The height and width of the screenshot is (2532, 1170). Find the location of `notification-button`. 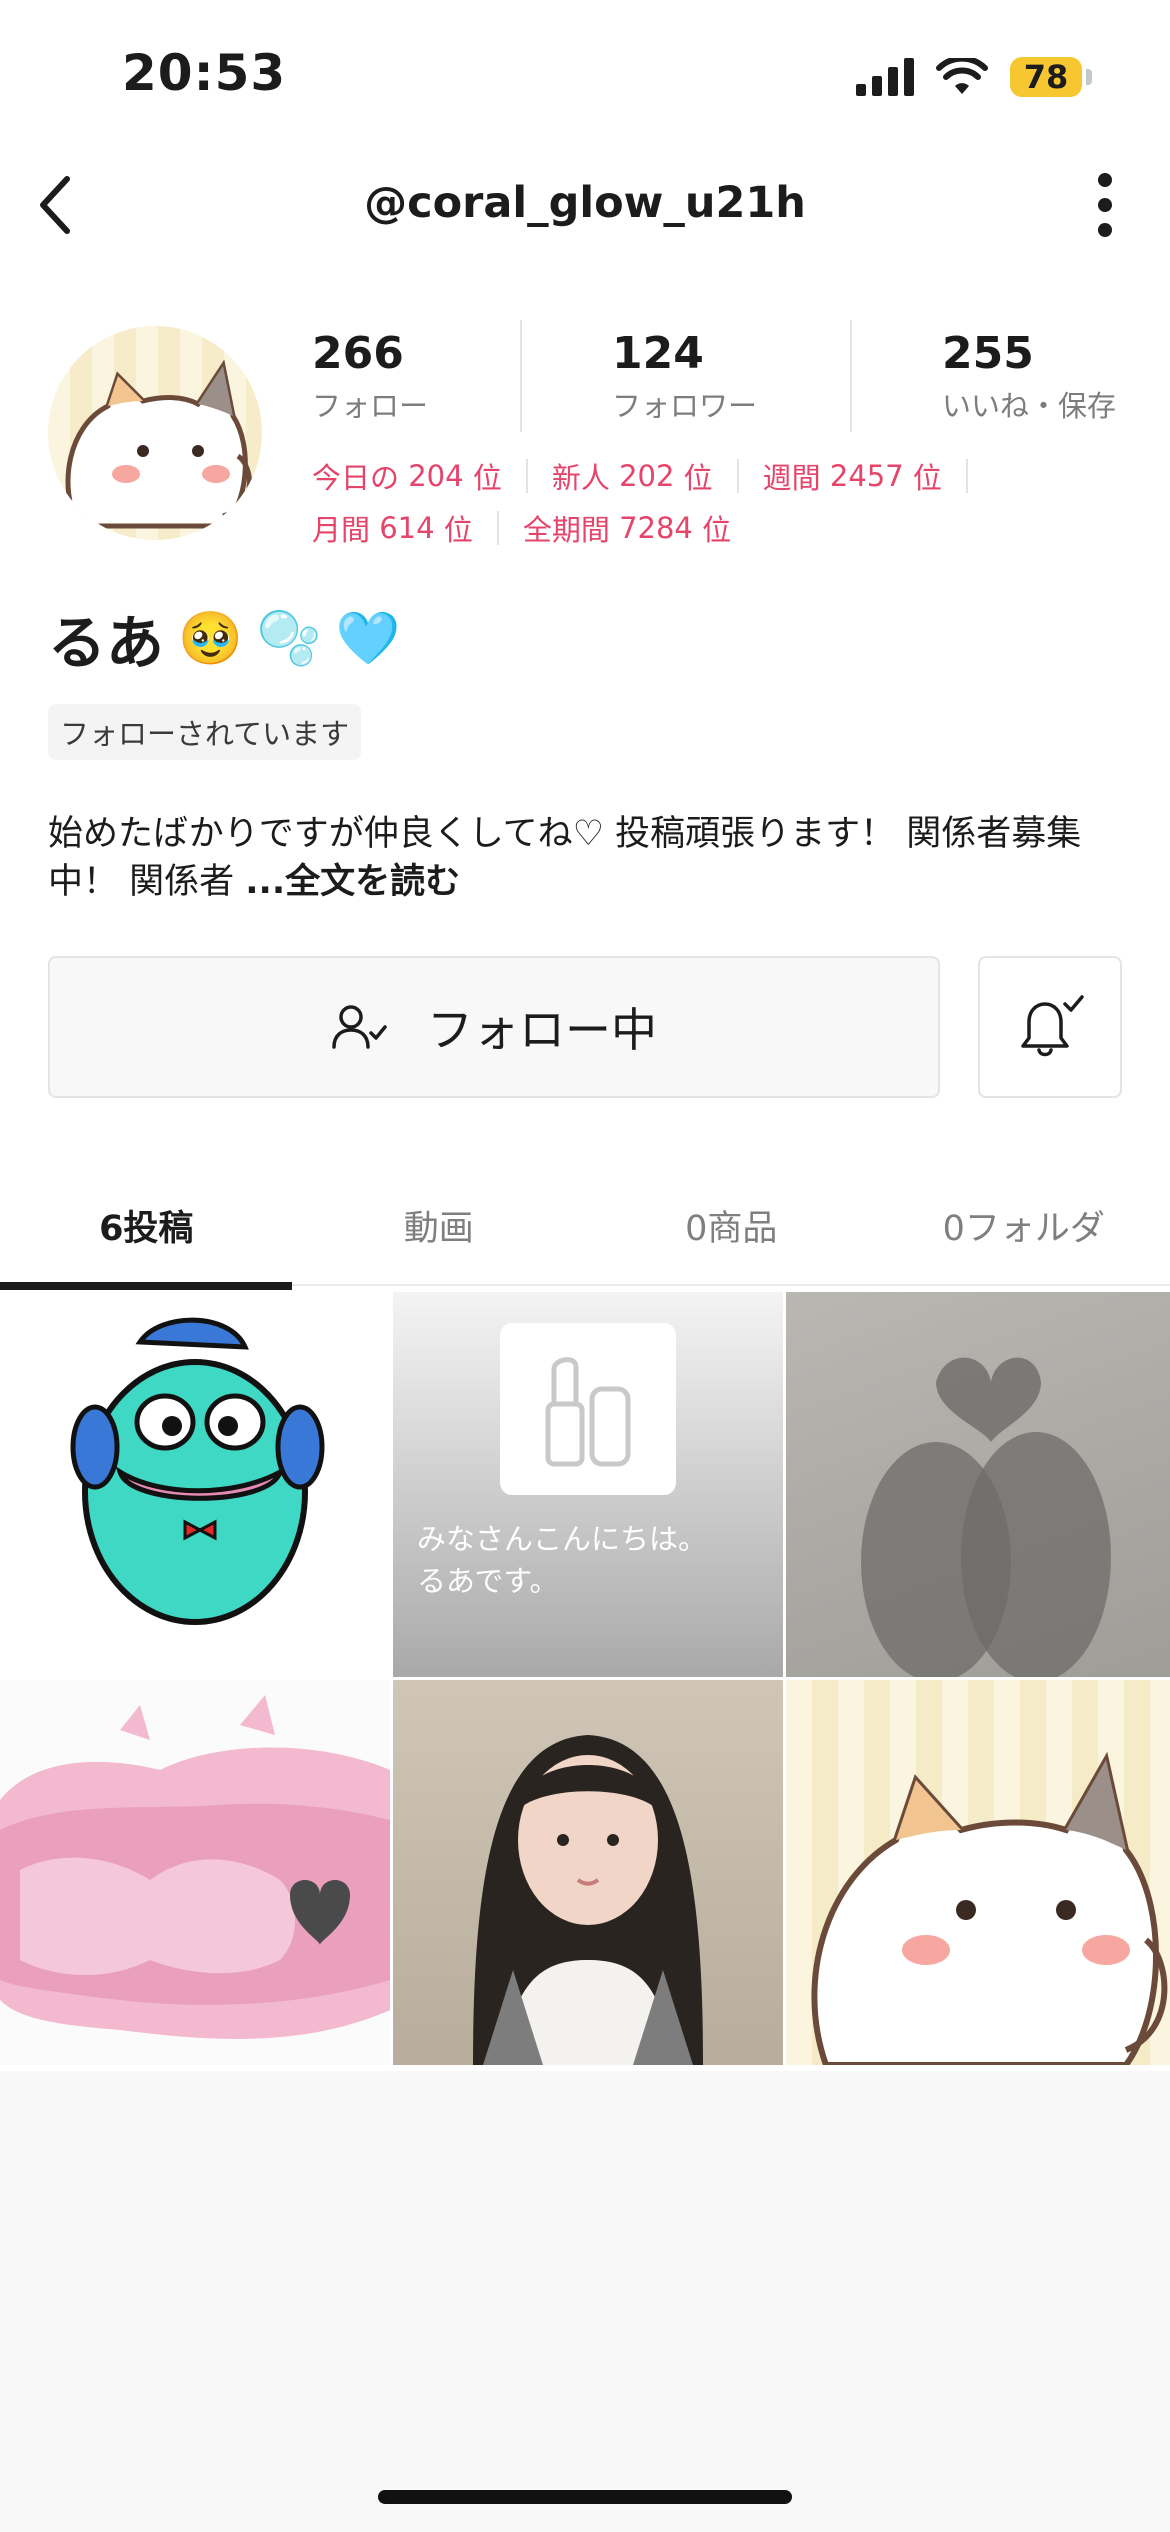

notification-button is located at coordinates (1050, 1027).